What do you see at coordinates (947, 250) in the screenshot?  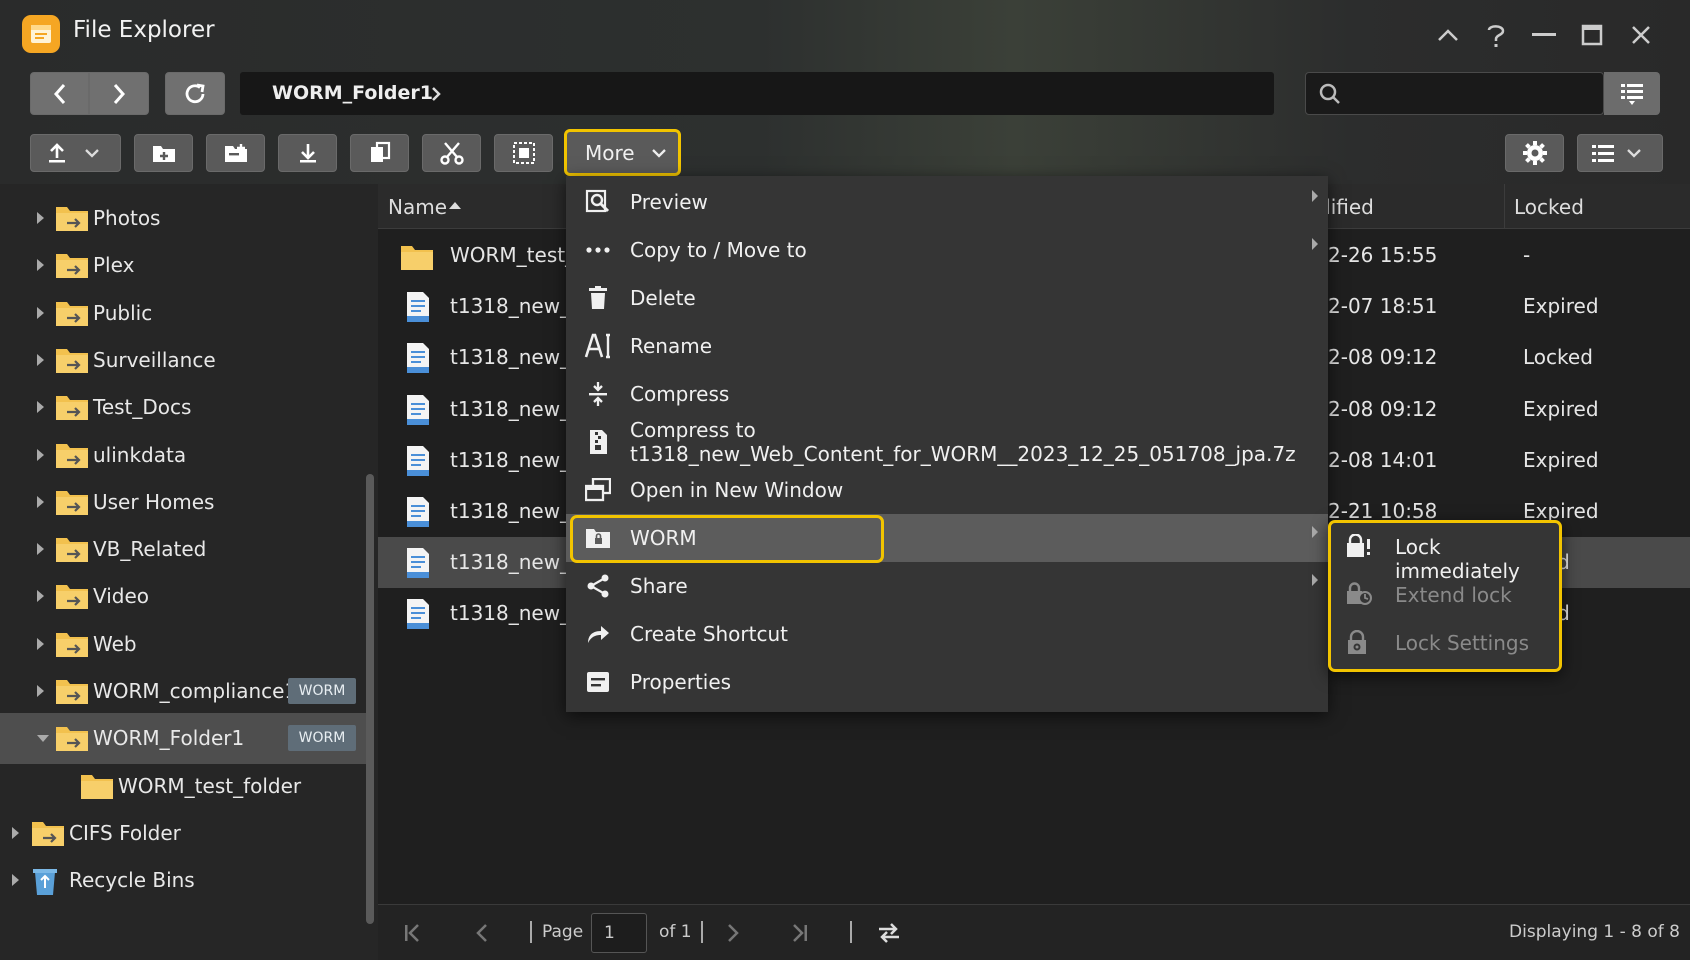 I see `menu-item-copy: Copy to / Move to` at bounding box center [947, 250].